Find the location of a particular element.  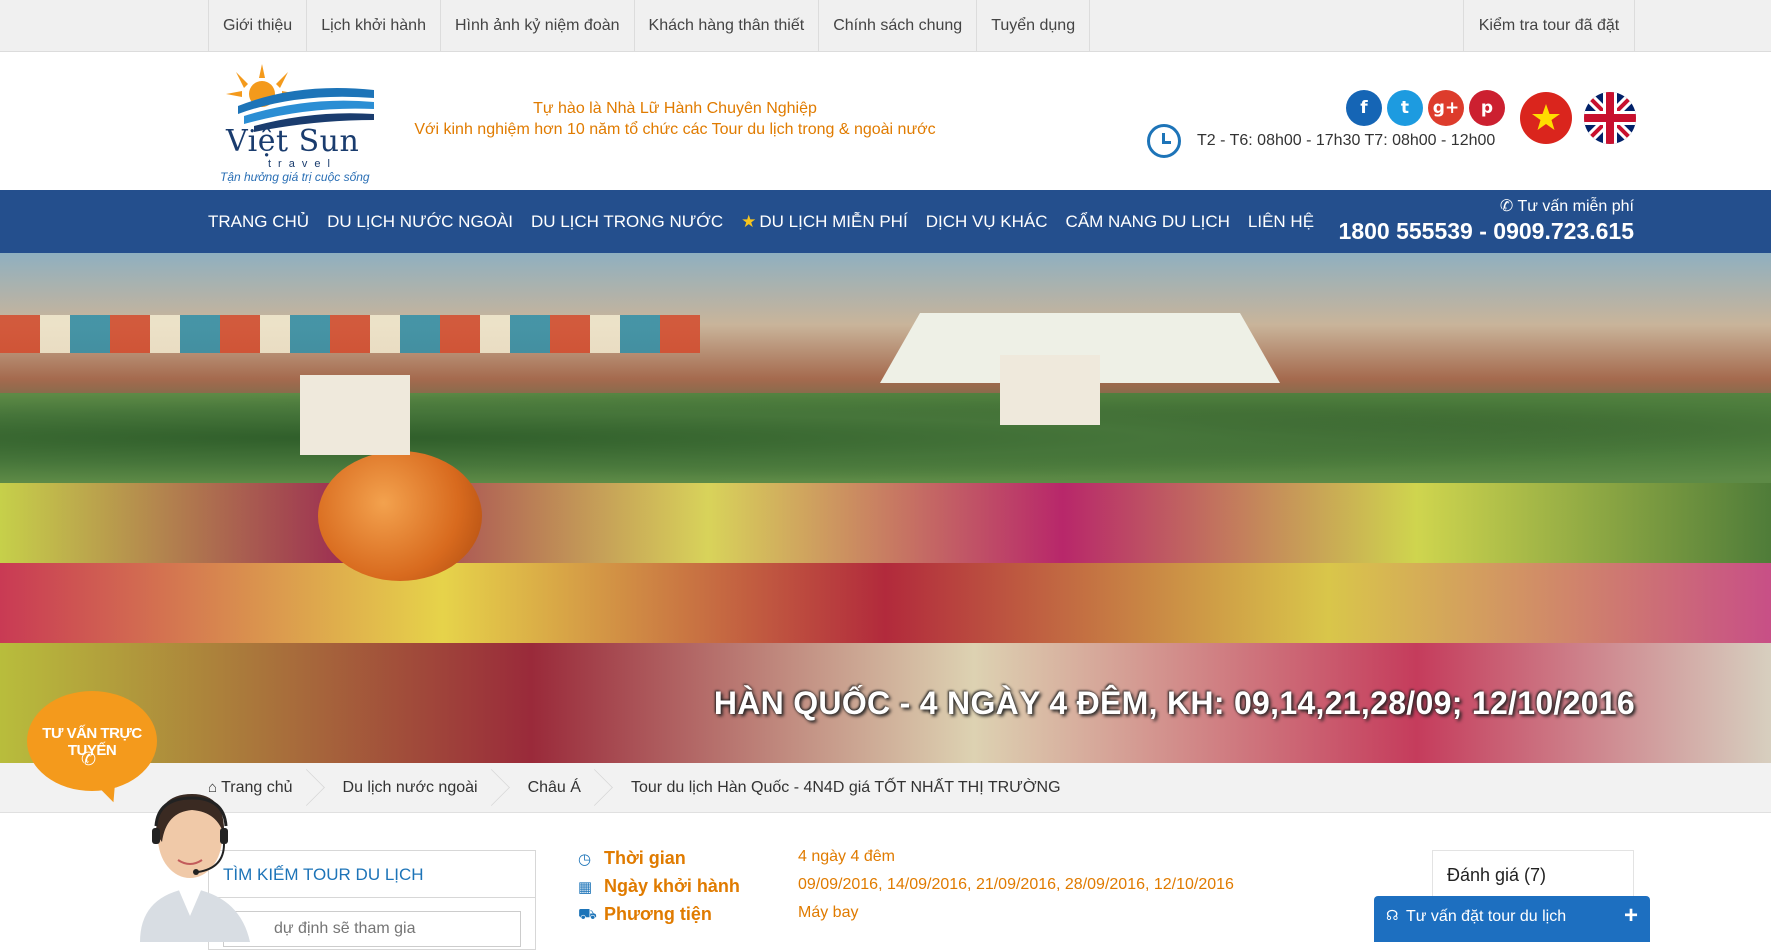

expand-chat-icon: + is located at coordinates (1631, 916).